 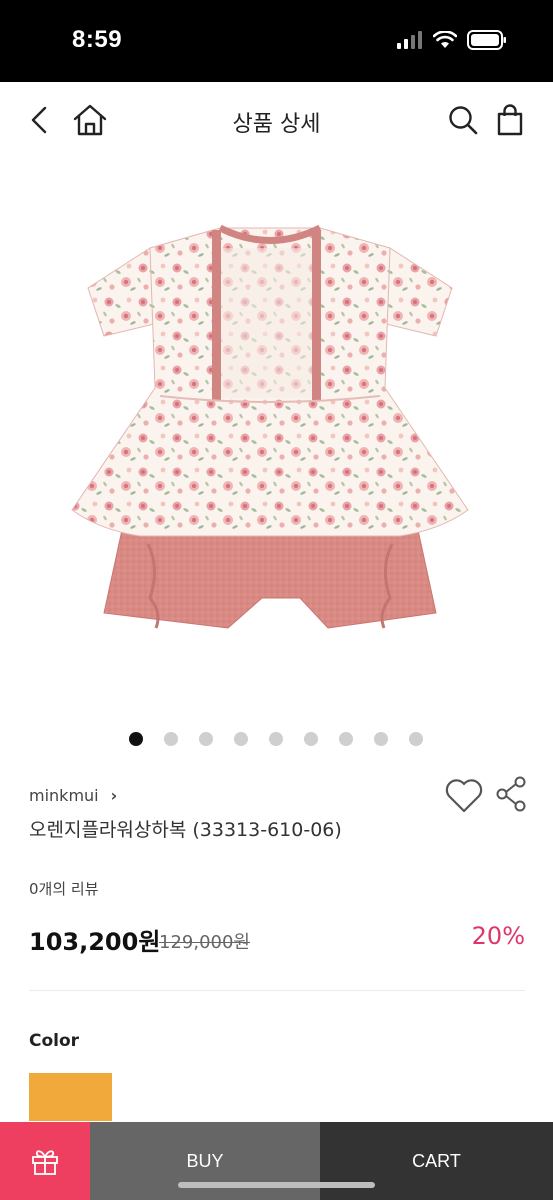 I want to click on status-icons, so click(x=452, y=40).